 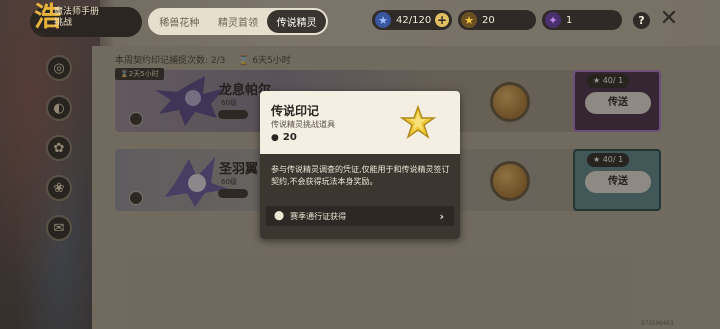 What do you see at coordinates (412, 20) in the screenshot?
I see `resource-blue-star: ★ 42/120 +` at bounding box center [412, 20].